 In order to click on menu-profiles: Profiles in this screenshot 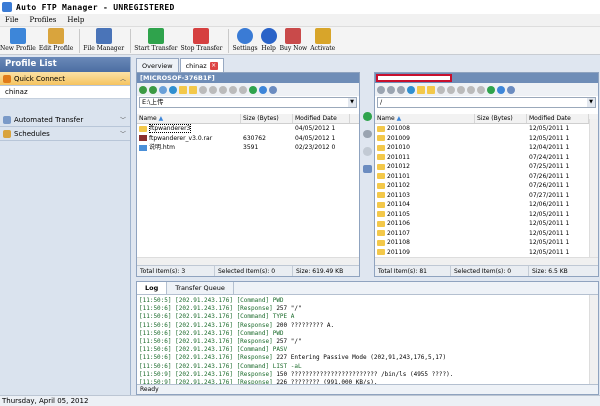, I will do `click(42, 20)`.